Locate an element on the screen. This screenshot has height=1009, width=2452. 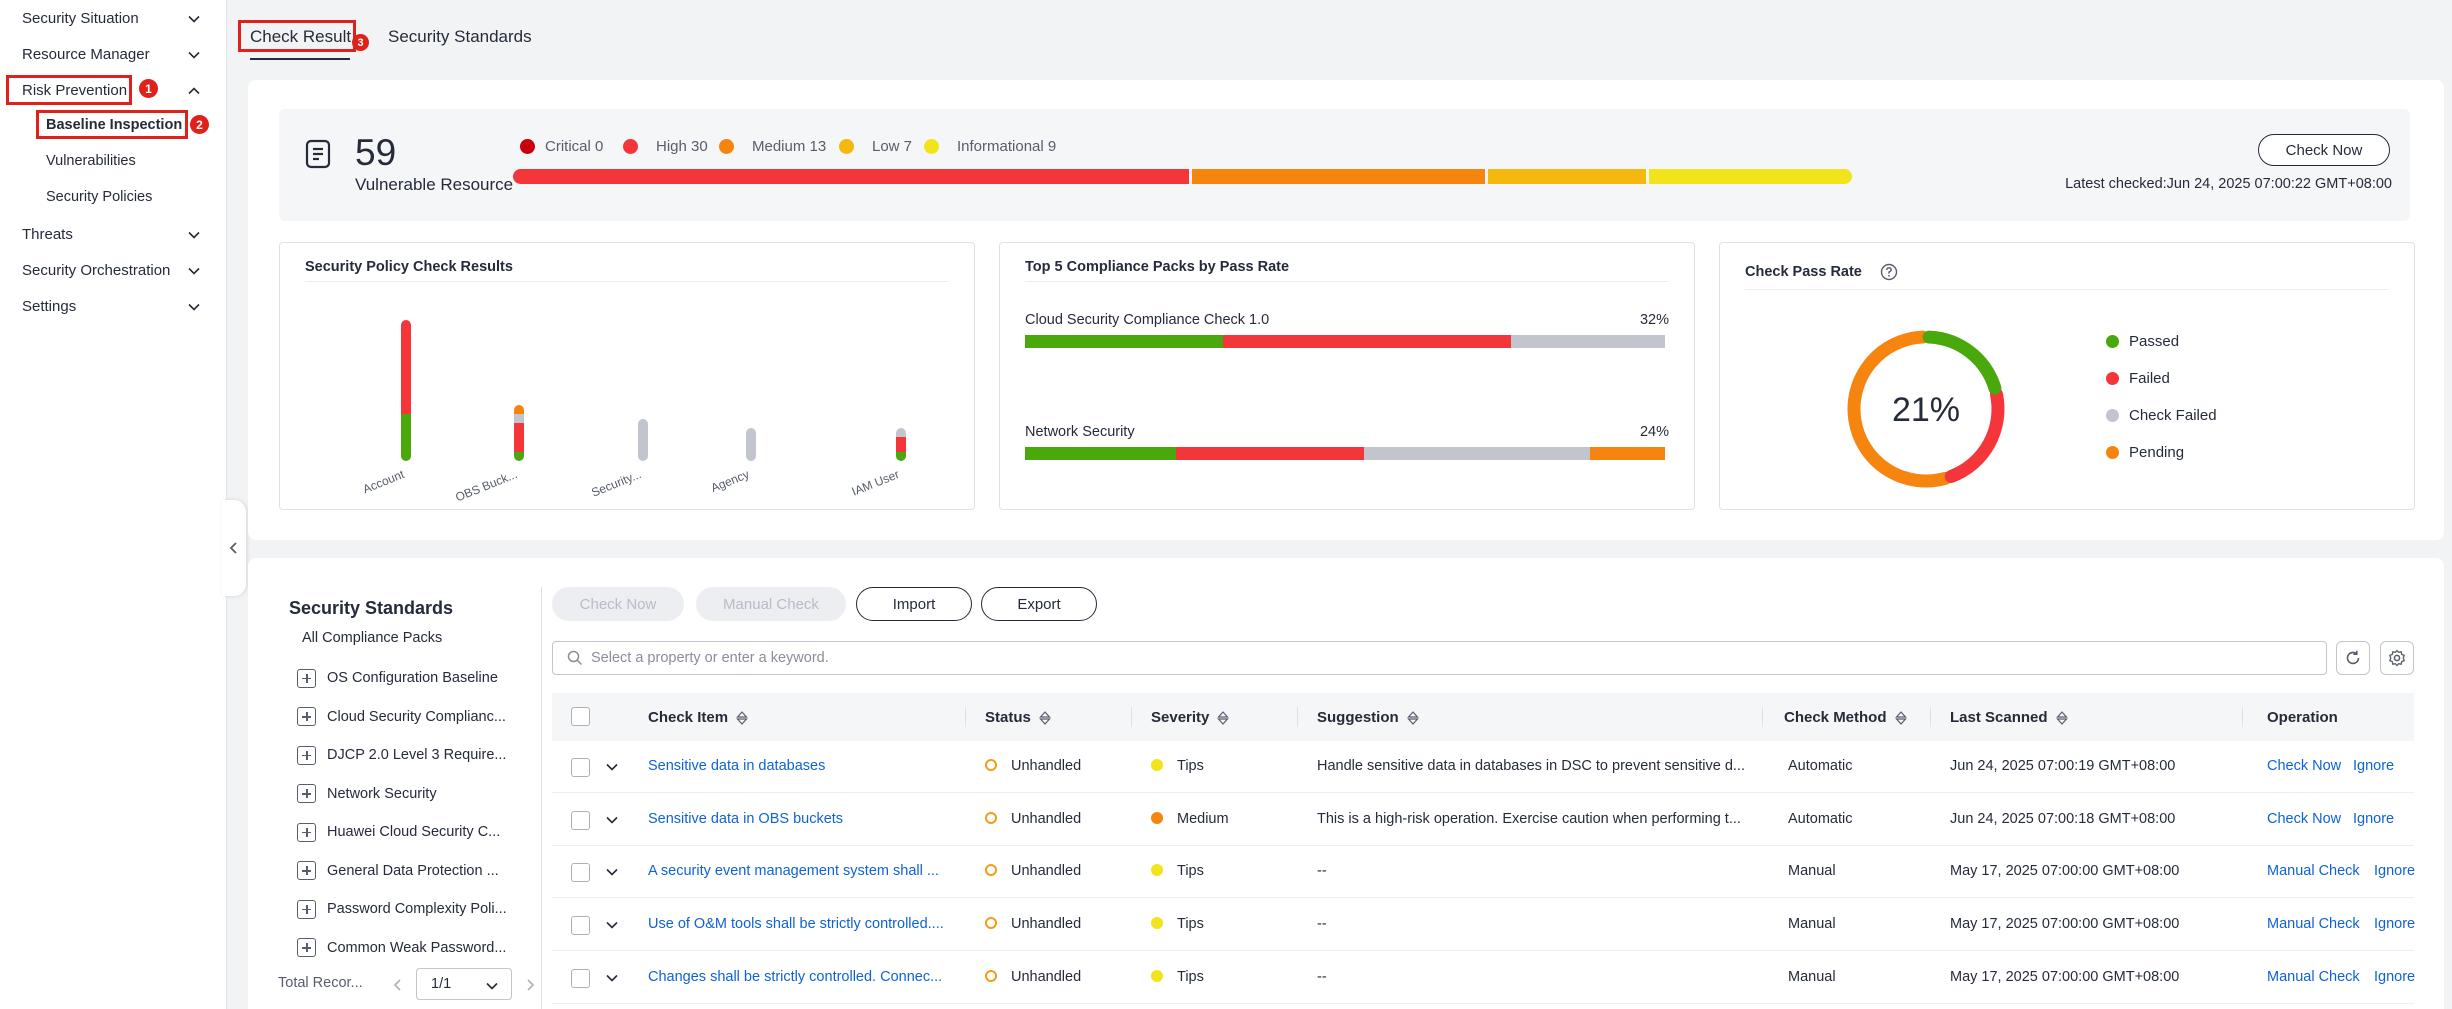
pack-segment-pending is located at coordinates (1627, 453).